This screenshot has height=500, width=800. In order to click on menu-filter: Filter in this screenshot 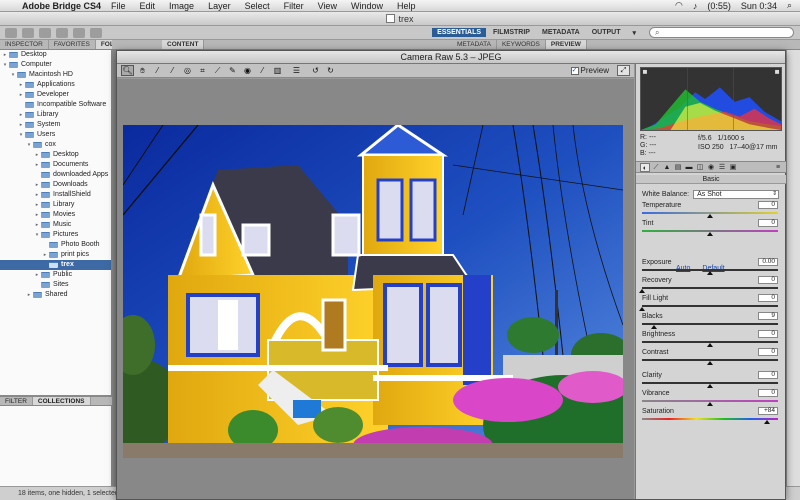, I will do `click(294, 6)`.